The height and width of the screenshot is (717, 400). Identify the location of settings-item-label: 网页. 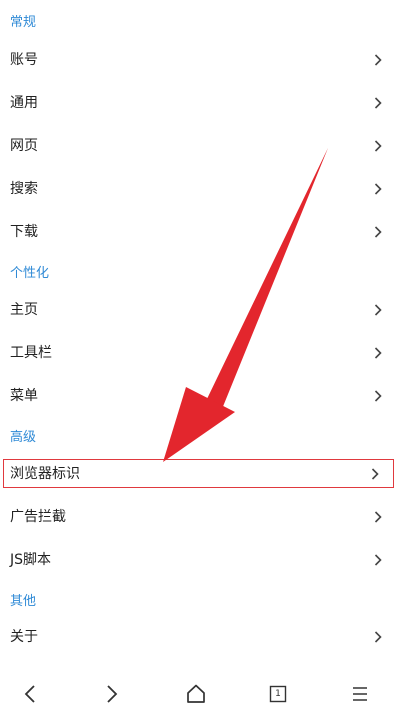
(24, 146).